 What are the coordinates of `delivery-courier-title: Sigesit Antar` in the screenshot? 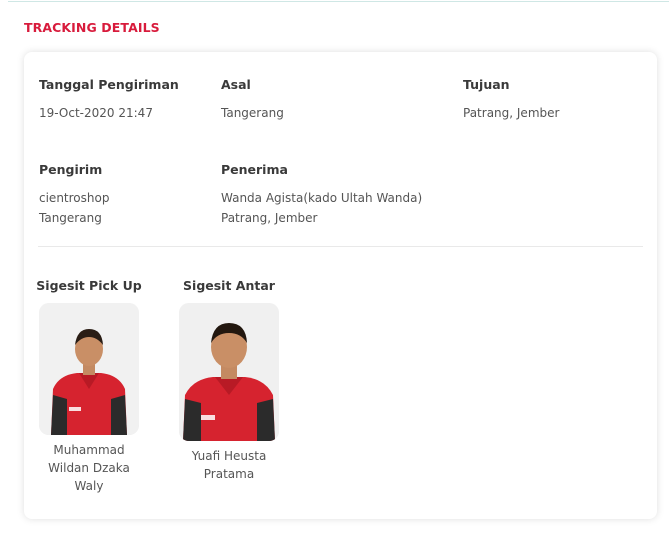 It's located at (229, 285).